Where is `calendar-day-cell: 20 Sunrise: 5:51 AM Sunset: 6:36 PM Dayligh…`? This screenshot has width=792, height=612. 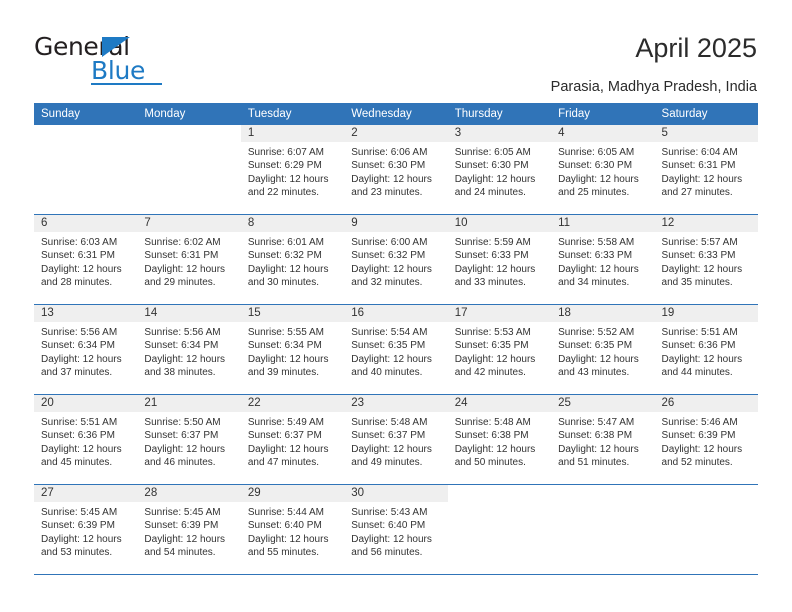
calendar-day-cell: 20 Sunrise: 5:51 AM Sunset: 6:36 PM Dayligh… is located at coordinates (86, 439).